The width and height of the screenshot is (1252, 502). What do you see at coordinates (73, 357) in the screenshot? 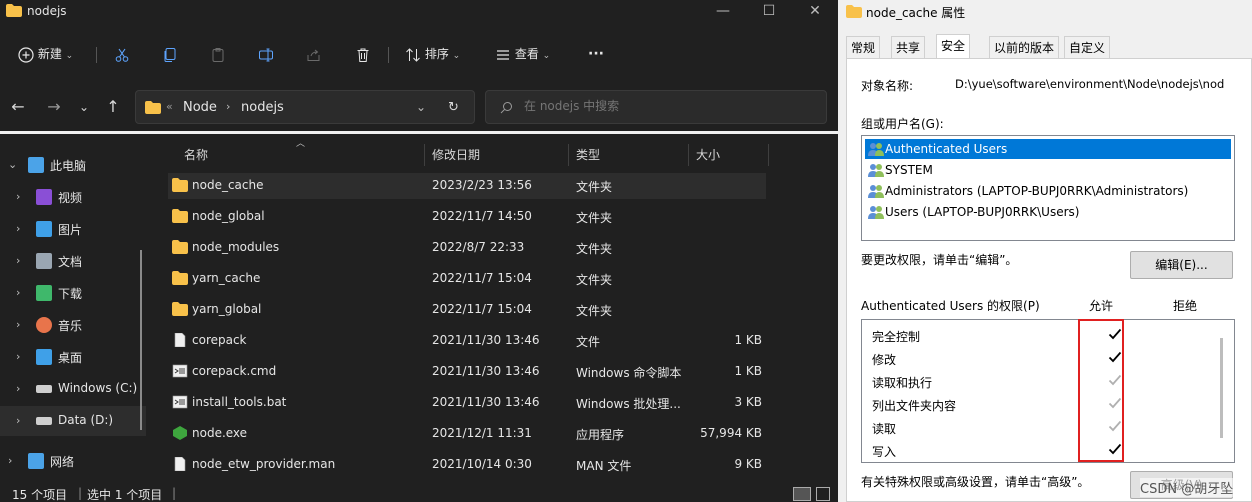
I see `sidebar-item-6: › 桌面` at bounding box center [73, 357].